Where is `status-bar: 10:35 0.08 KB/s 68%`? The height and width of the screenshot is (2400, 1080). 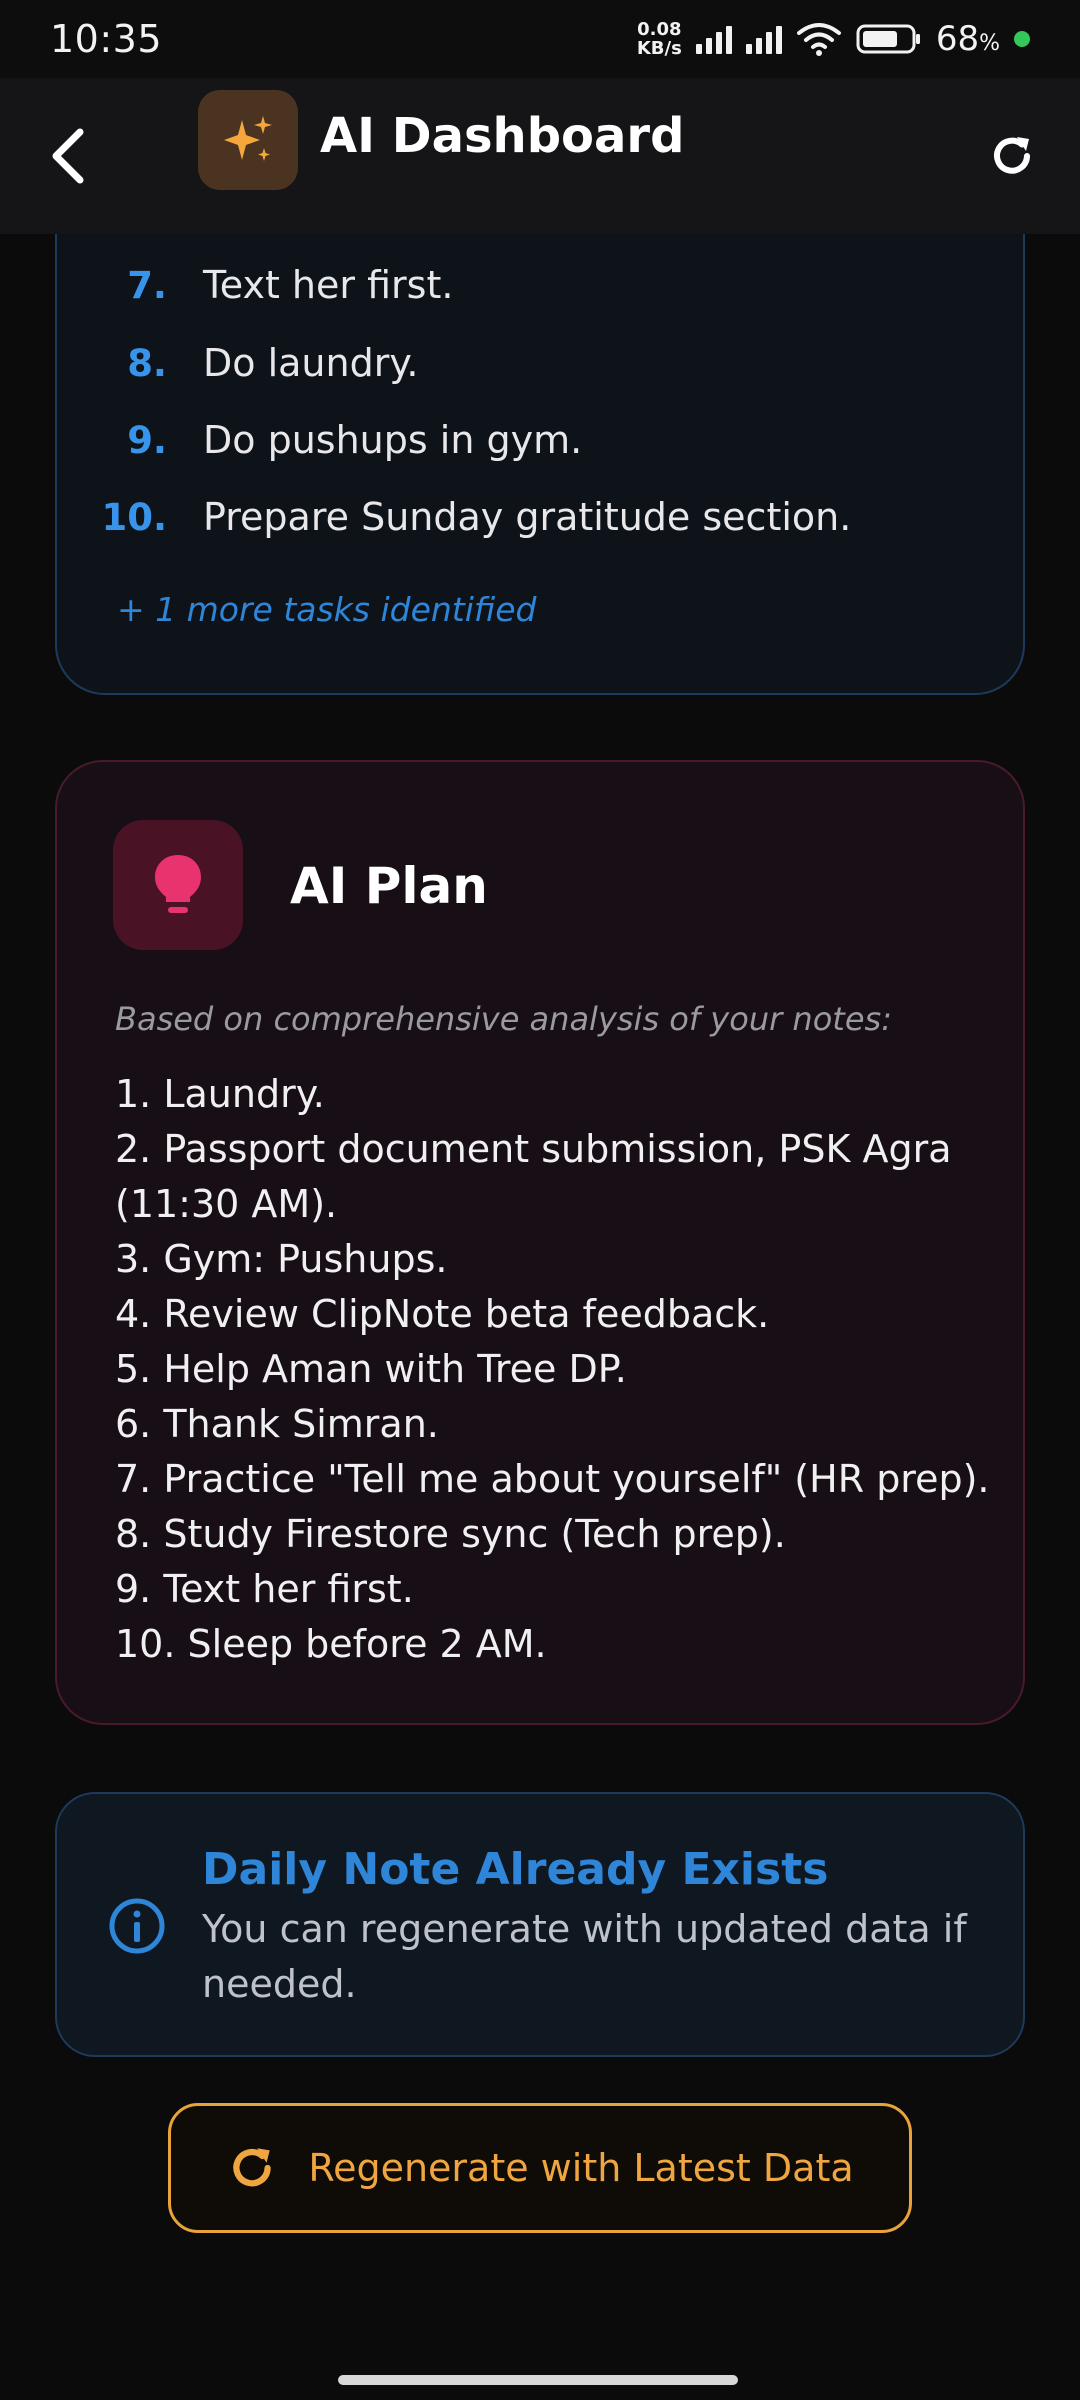
status-bar: 10:35 0.08 KB/s 68% is located at coordinates (540, 39).